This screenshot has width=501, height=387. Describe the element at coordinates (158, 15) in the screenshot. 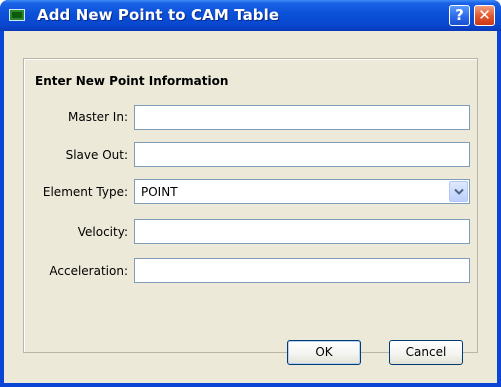

I see `window-title: Add New Point to CAM Table` at that location.